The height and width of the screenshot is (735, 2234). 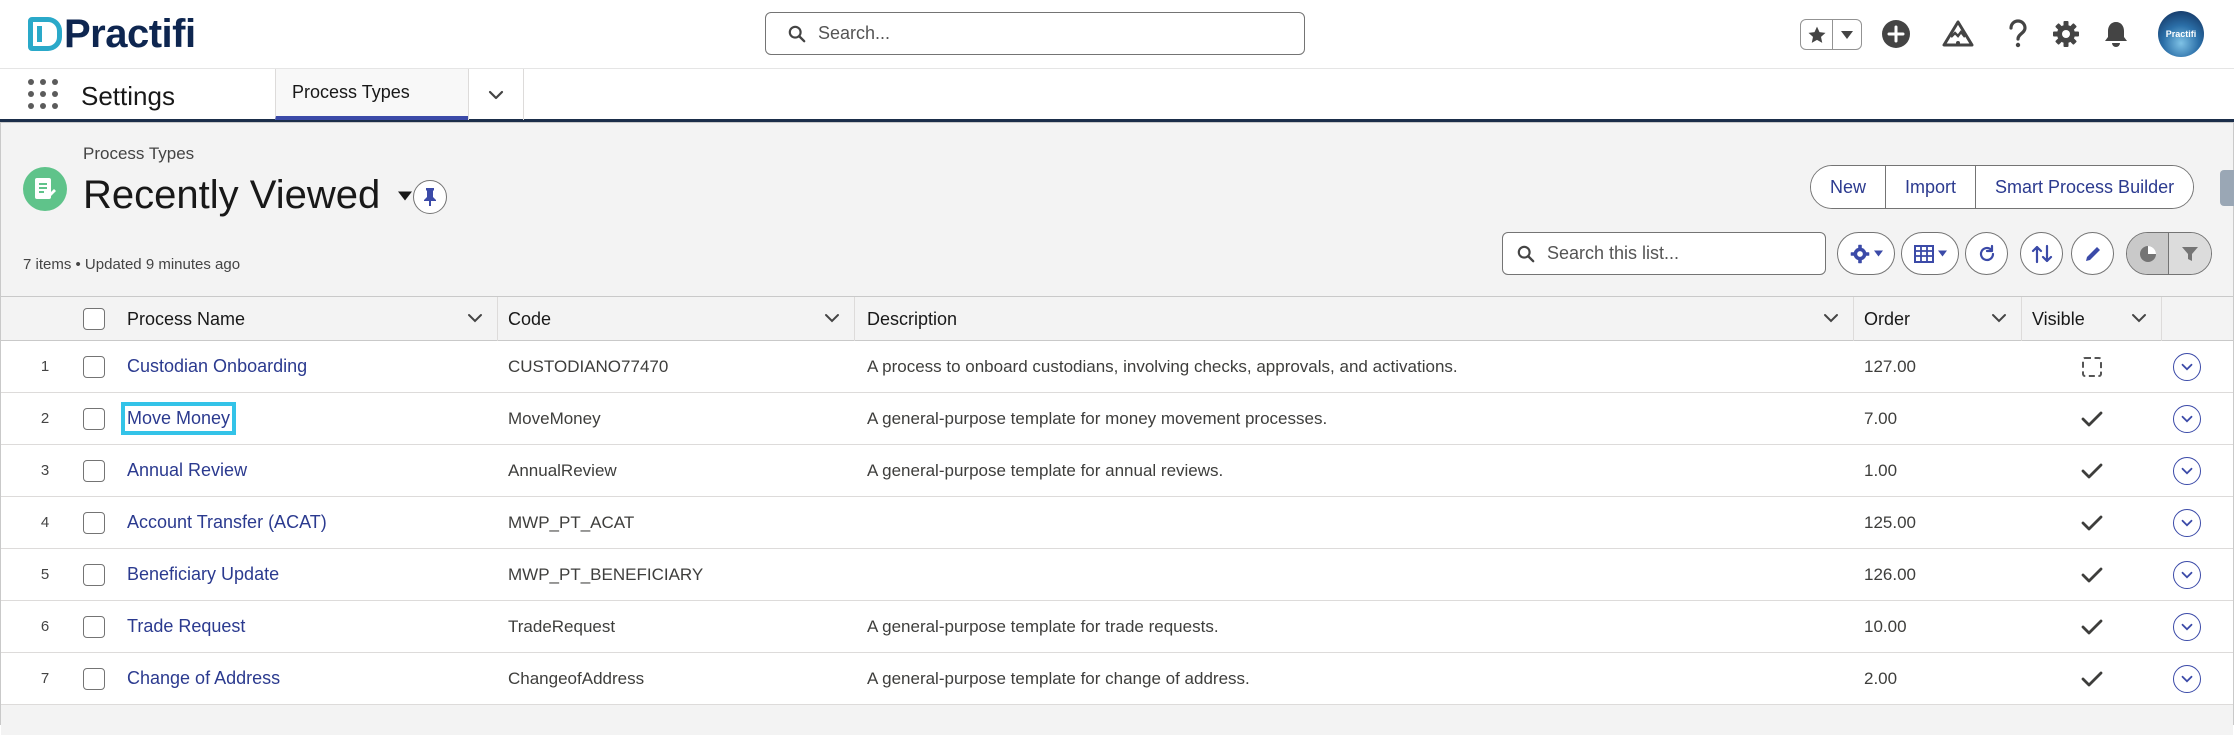 I want to click on help-button, so click(x=2018, y=34).